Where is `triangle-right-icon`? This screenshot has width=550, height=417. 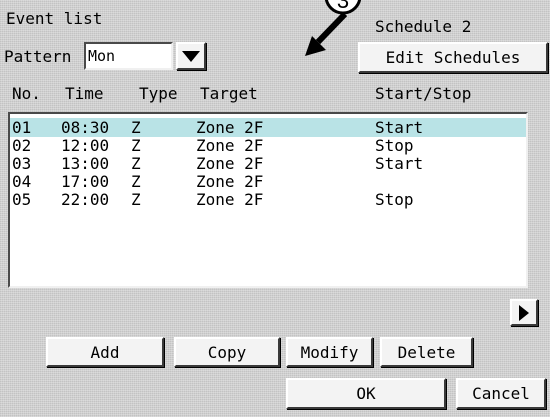
triangle-right-icon is located at coordinates (524, 312).